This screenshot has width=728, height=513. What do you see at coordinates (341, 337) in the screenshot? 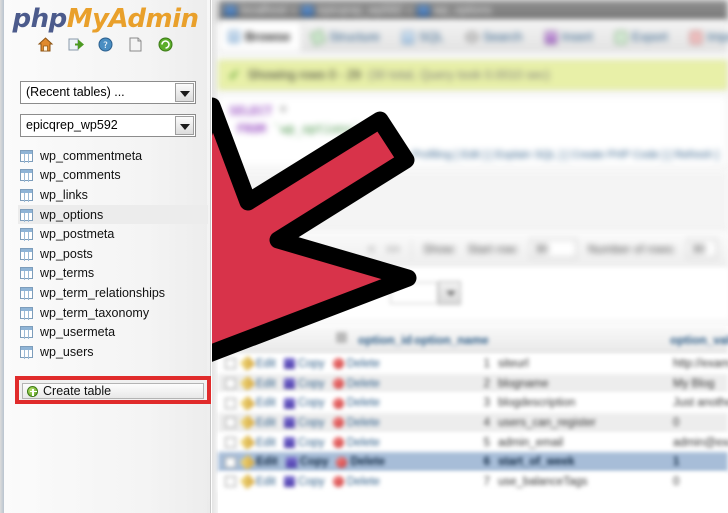
I see `sort-icon` at bounding box center [341, 337].